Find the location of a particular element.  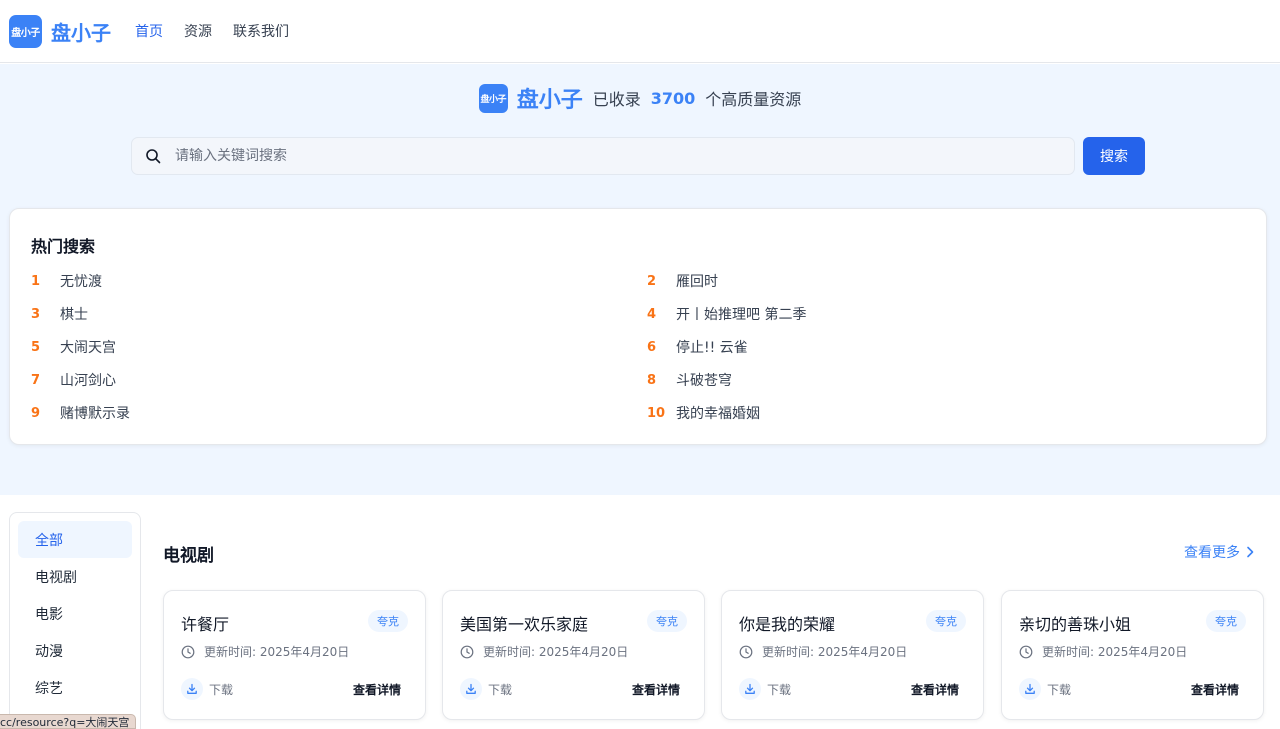

resource-card: 美国第一欢乐家庭 夸克 更新时间: 2025年4月20日 下载 查看详情 is located at coordinates (573, 655).